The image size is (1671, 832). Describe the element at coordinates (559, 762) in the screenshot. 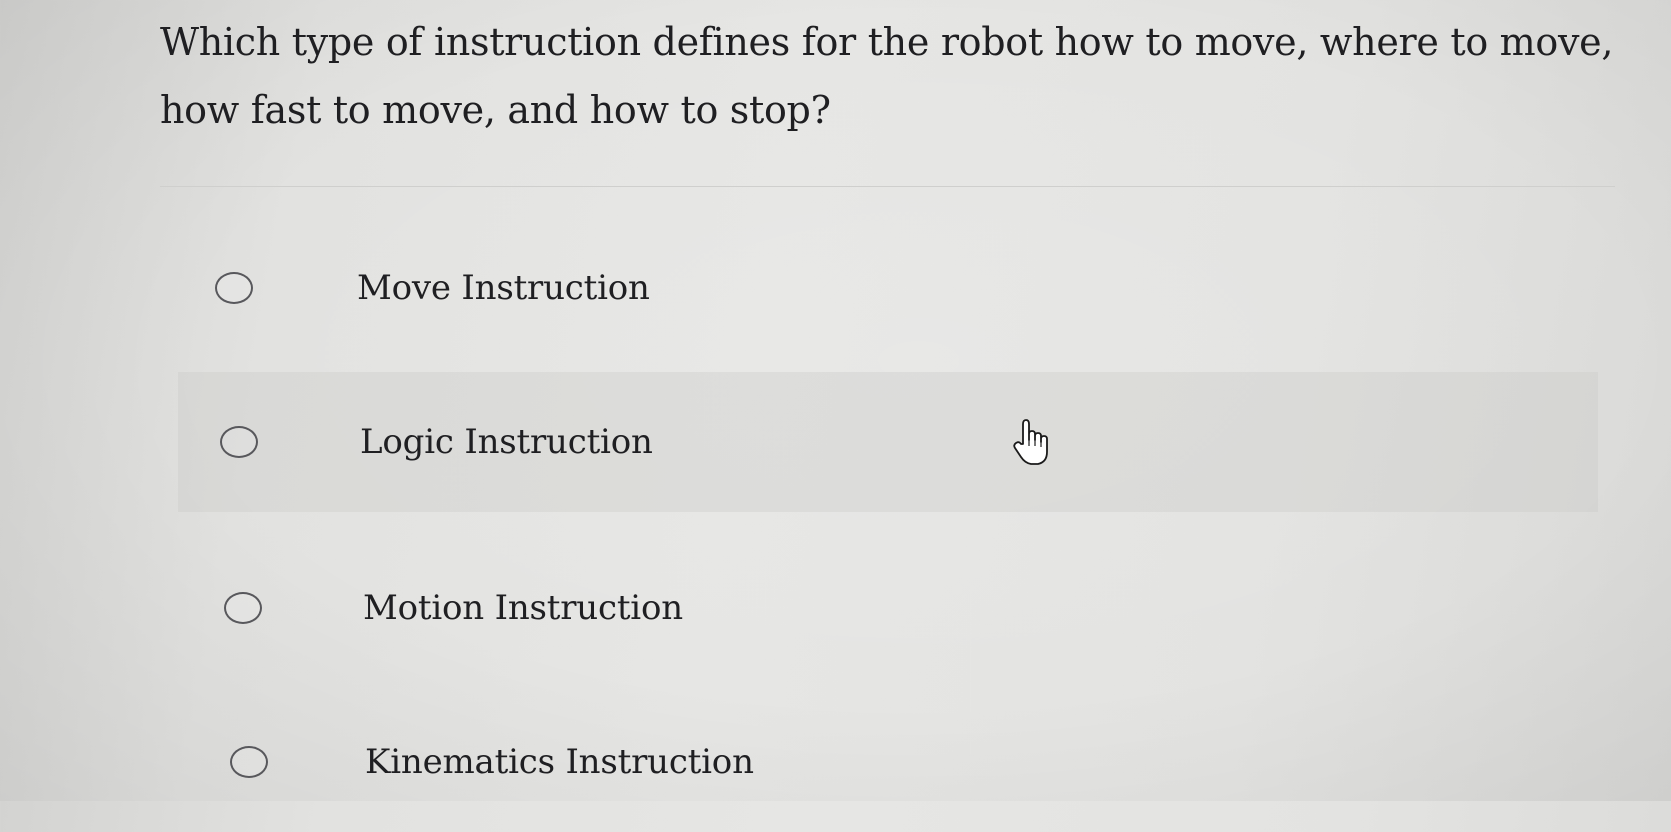

I see `option-label: Kinematics Instruction` at that location.